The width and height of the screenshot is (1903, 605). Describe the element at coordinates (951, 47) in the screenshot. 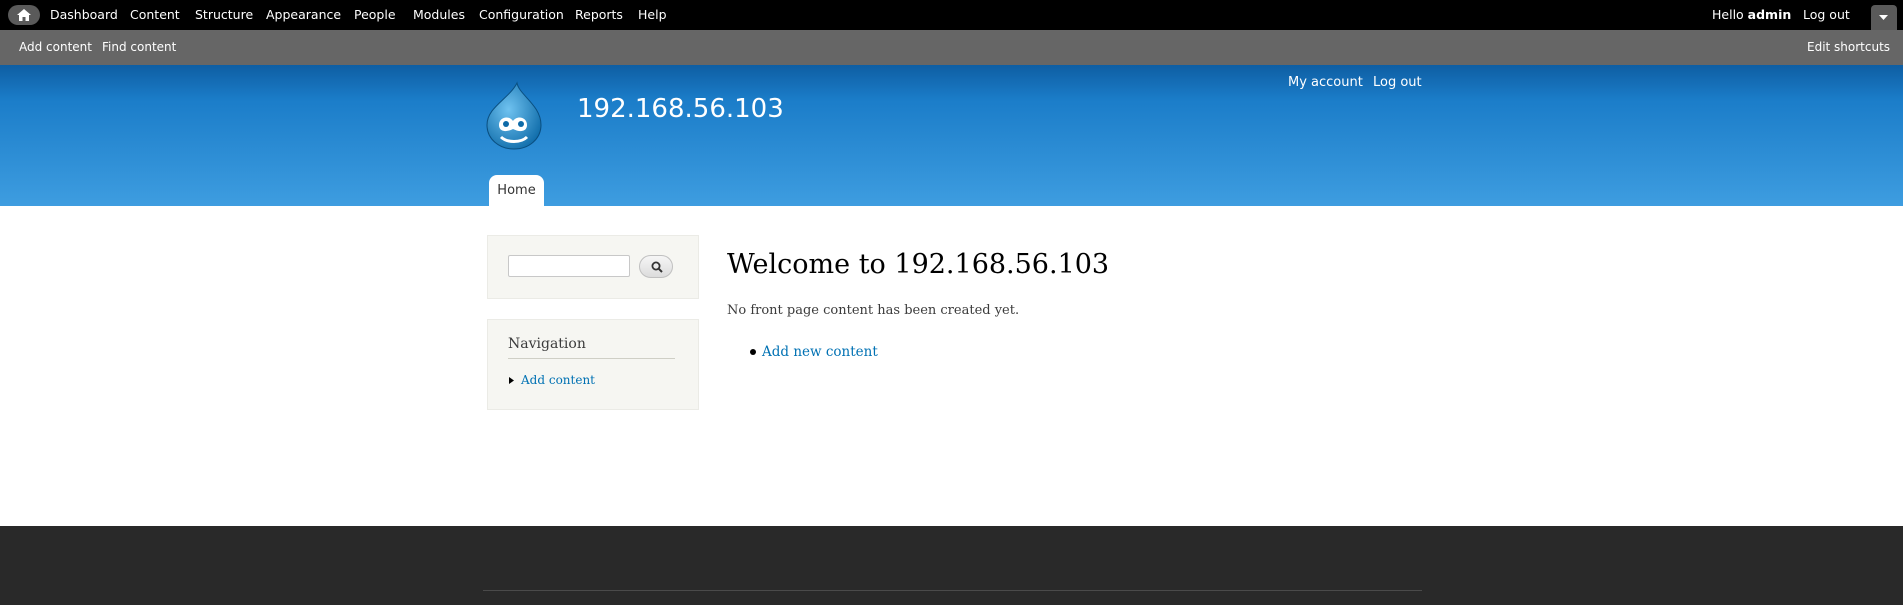

I see `shortcuts-bar: Add content Find content Edit shortcuts` at that location.